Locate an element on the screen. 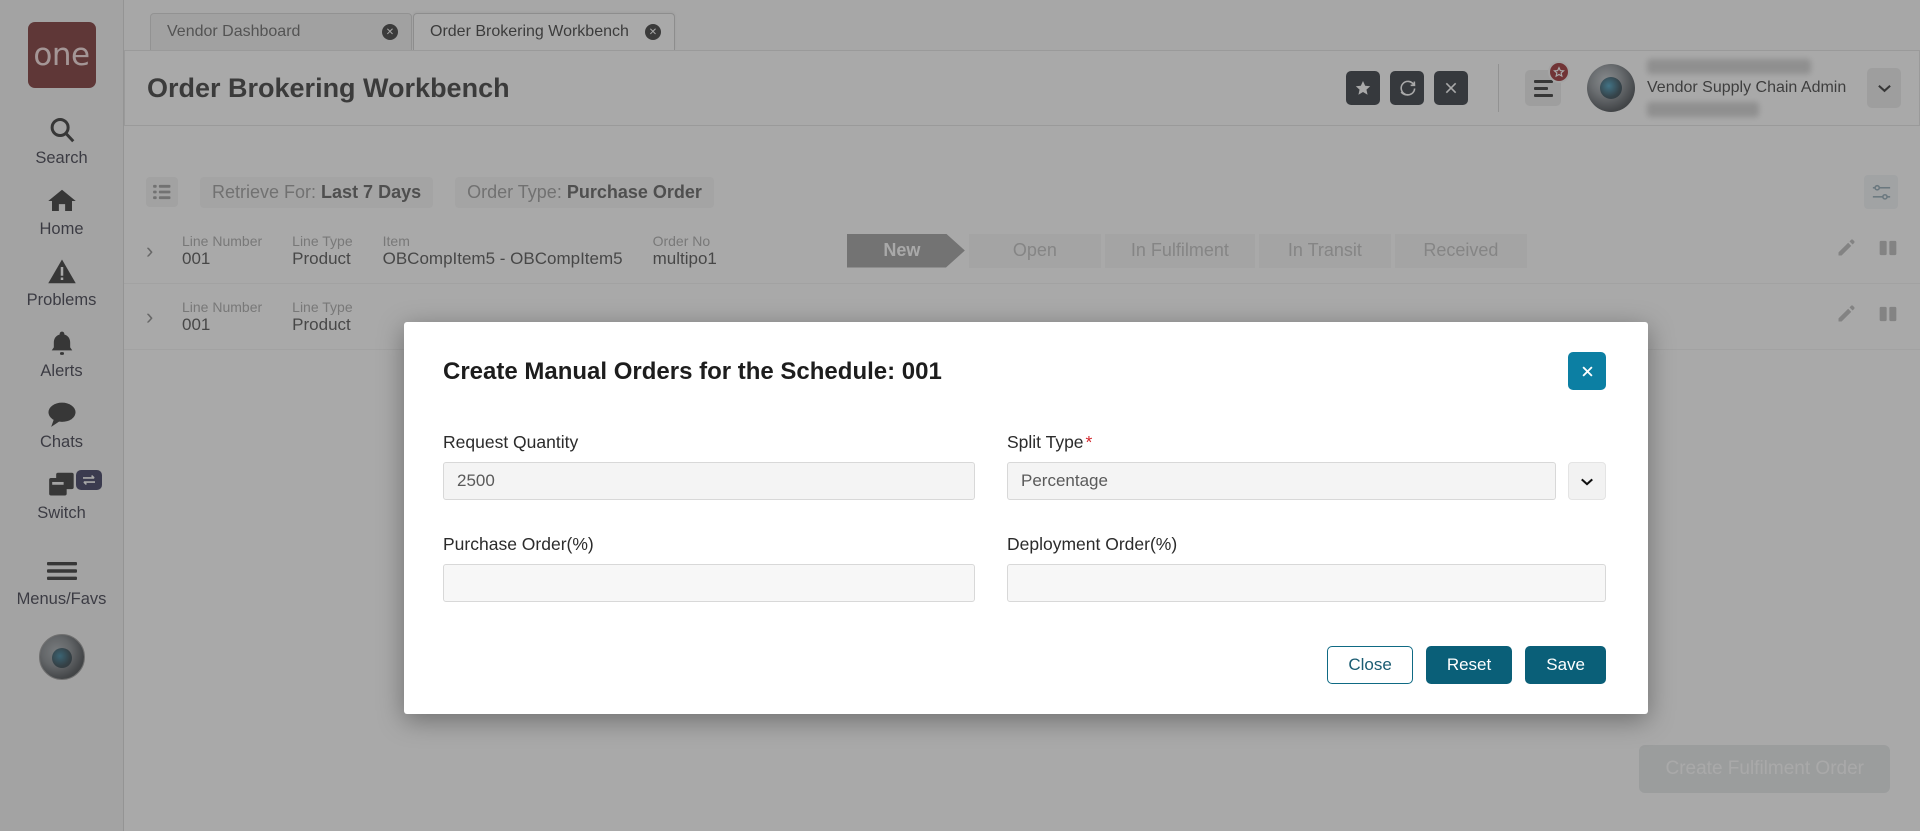  reset-button: Reset is located at coordinates (1469, 665).